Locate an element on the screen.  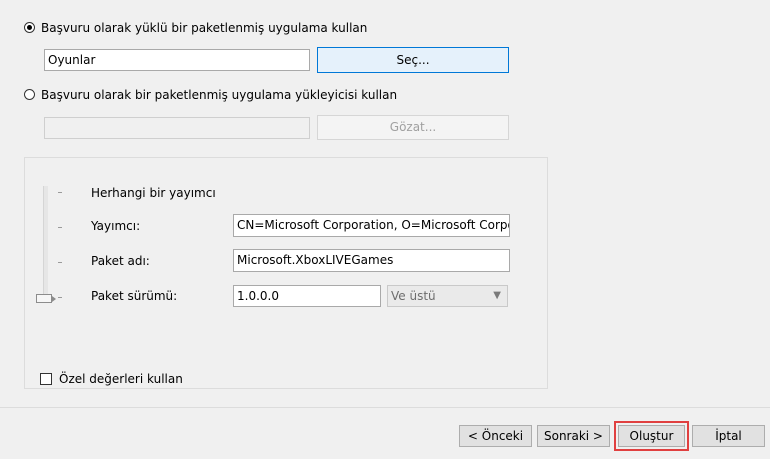
installed-package-field: Oyunlar is located at coordinates (177, 60).